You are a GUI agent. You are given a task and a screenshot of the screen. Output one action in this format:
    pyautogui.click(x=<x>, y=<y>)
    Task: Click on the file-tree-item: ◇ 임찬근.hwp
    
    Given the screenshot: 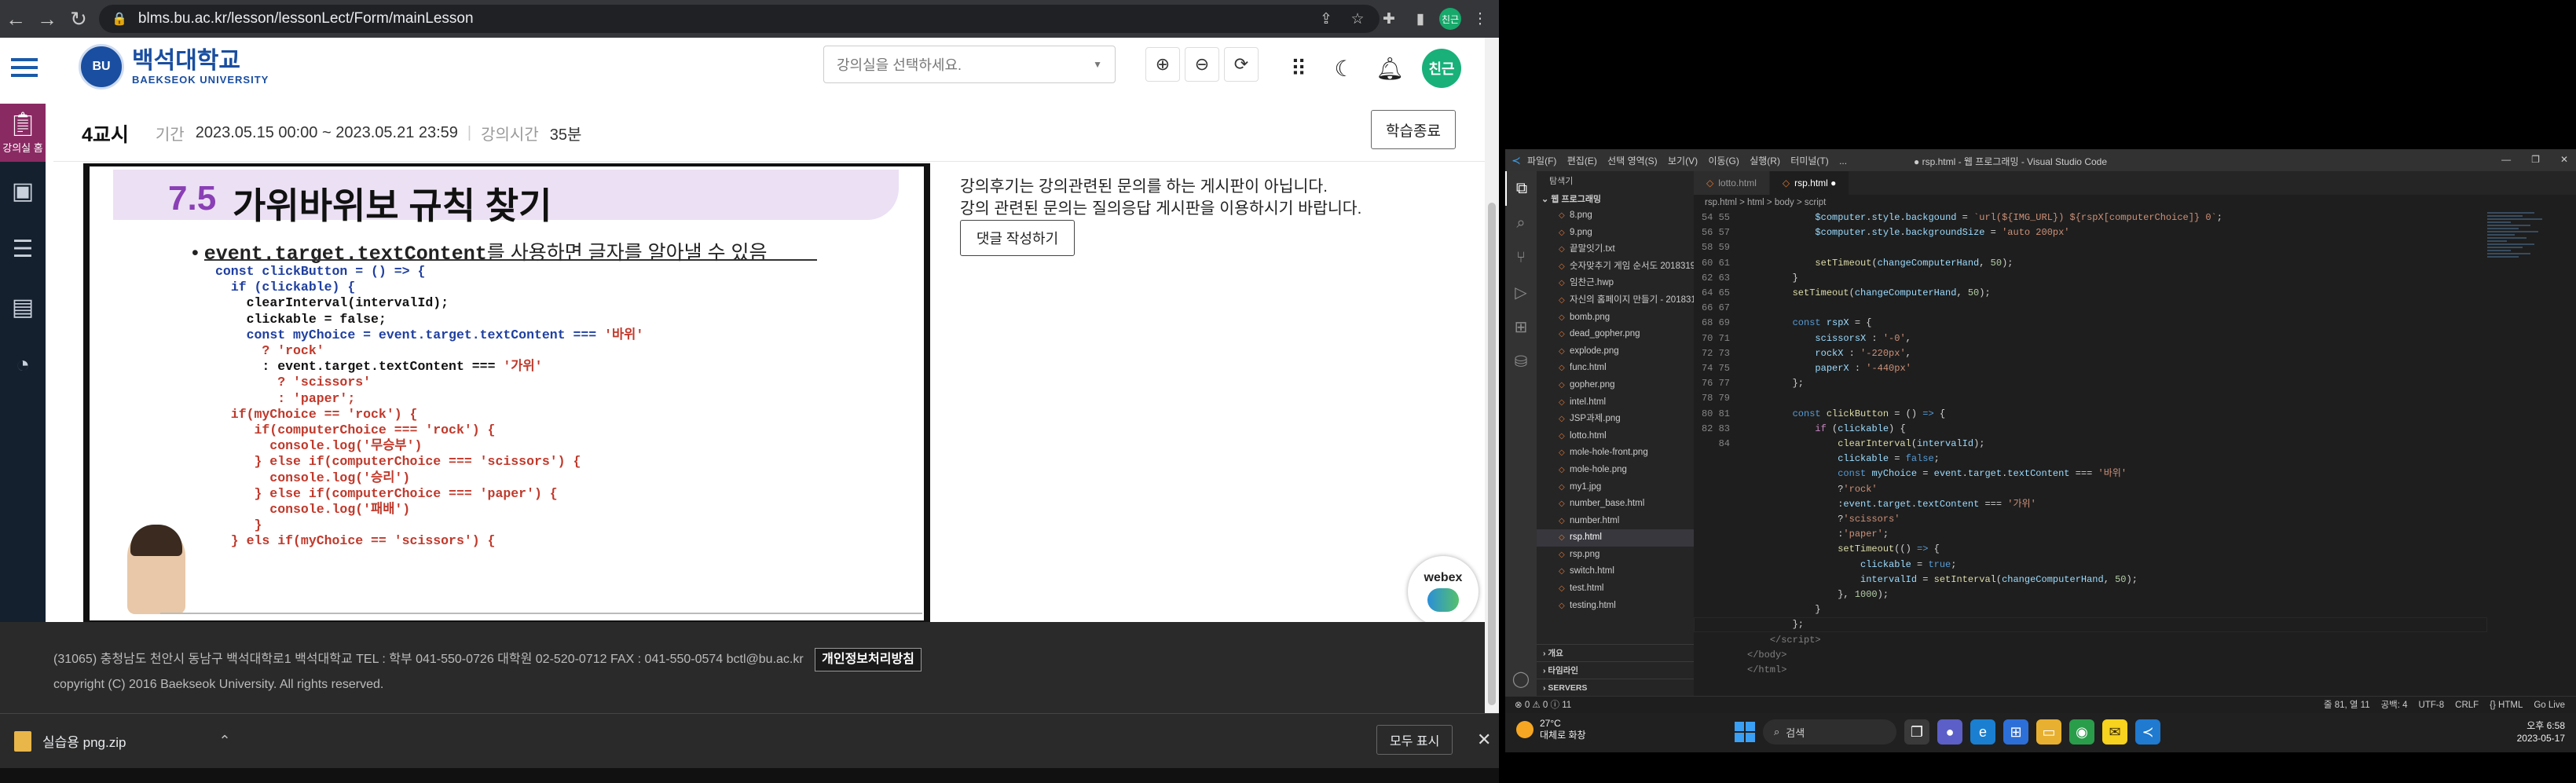 What is the action you would take?
    pyautogui.click(x=1615, y=283)
    